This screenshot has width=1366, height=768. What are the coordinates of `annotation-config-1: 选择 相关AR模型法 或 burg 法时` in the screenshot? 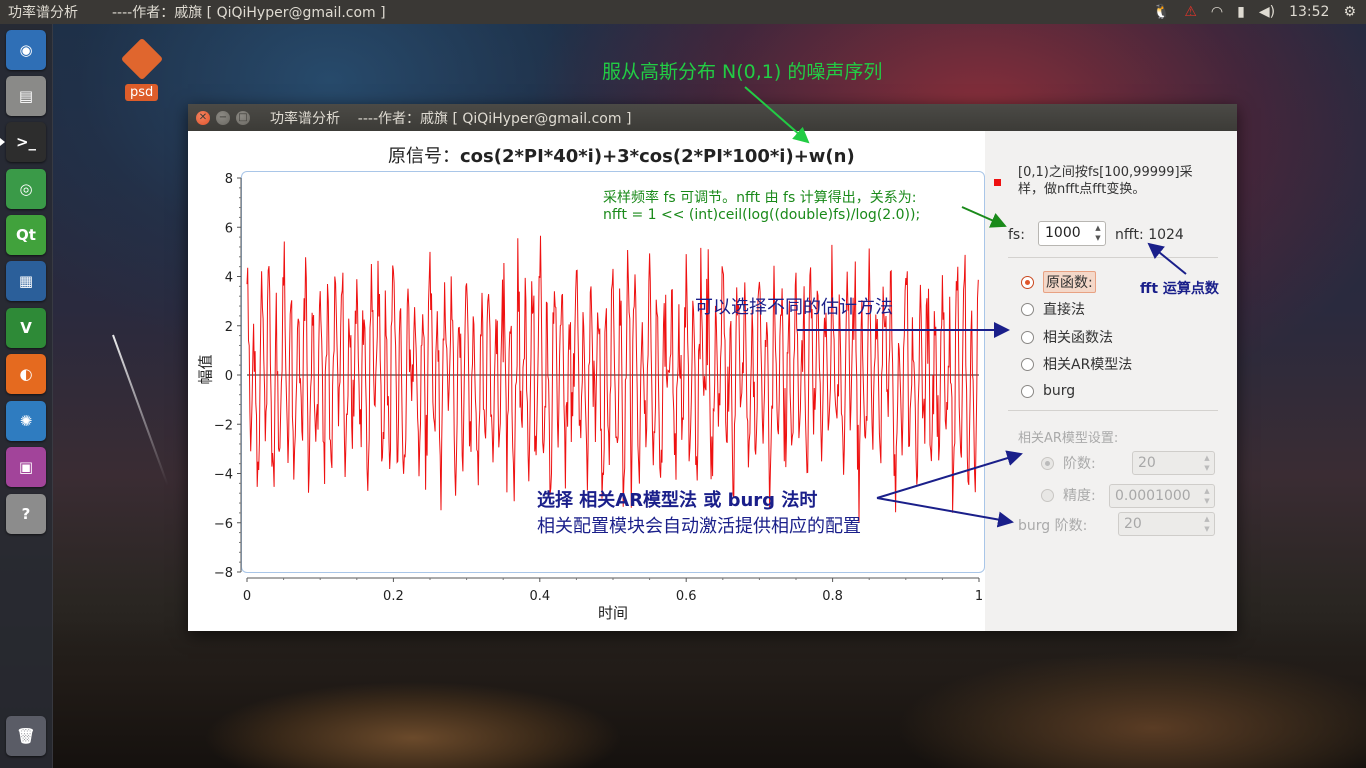 It's located at (677, 500).